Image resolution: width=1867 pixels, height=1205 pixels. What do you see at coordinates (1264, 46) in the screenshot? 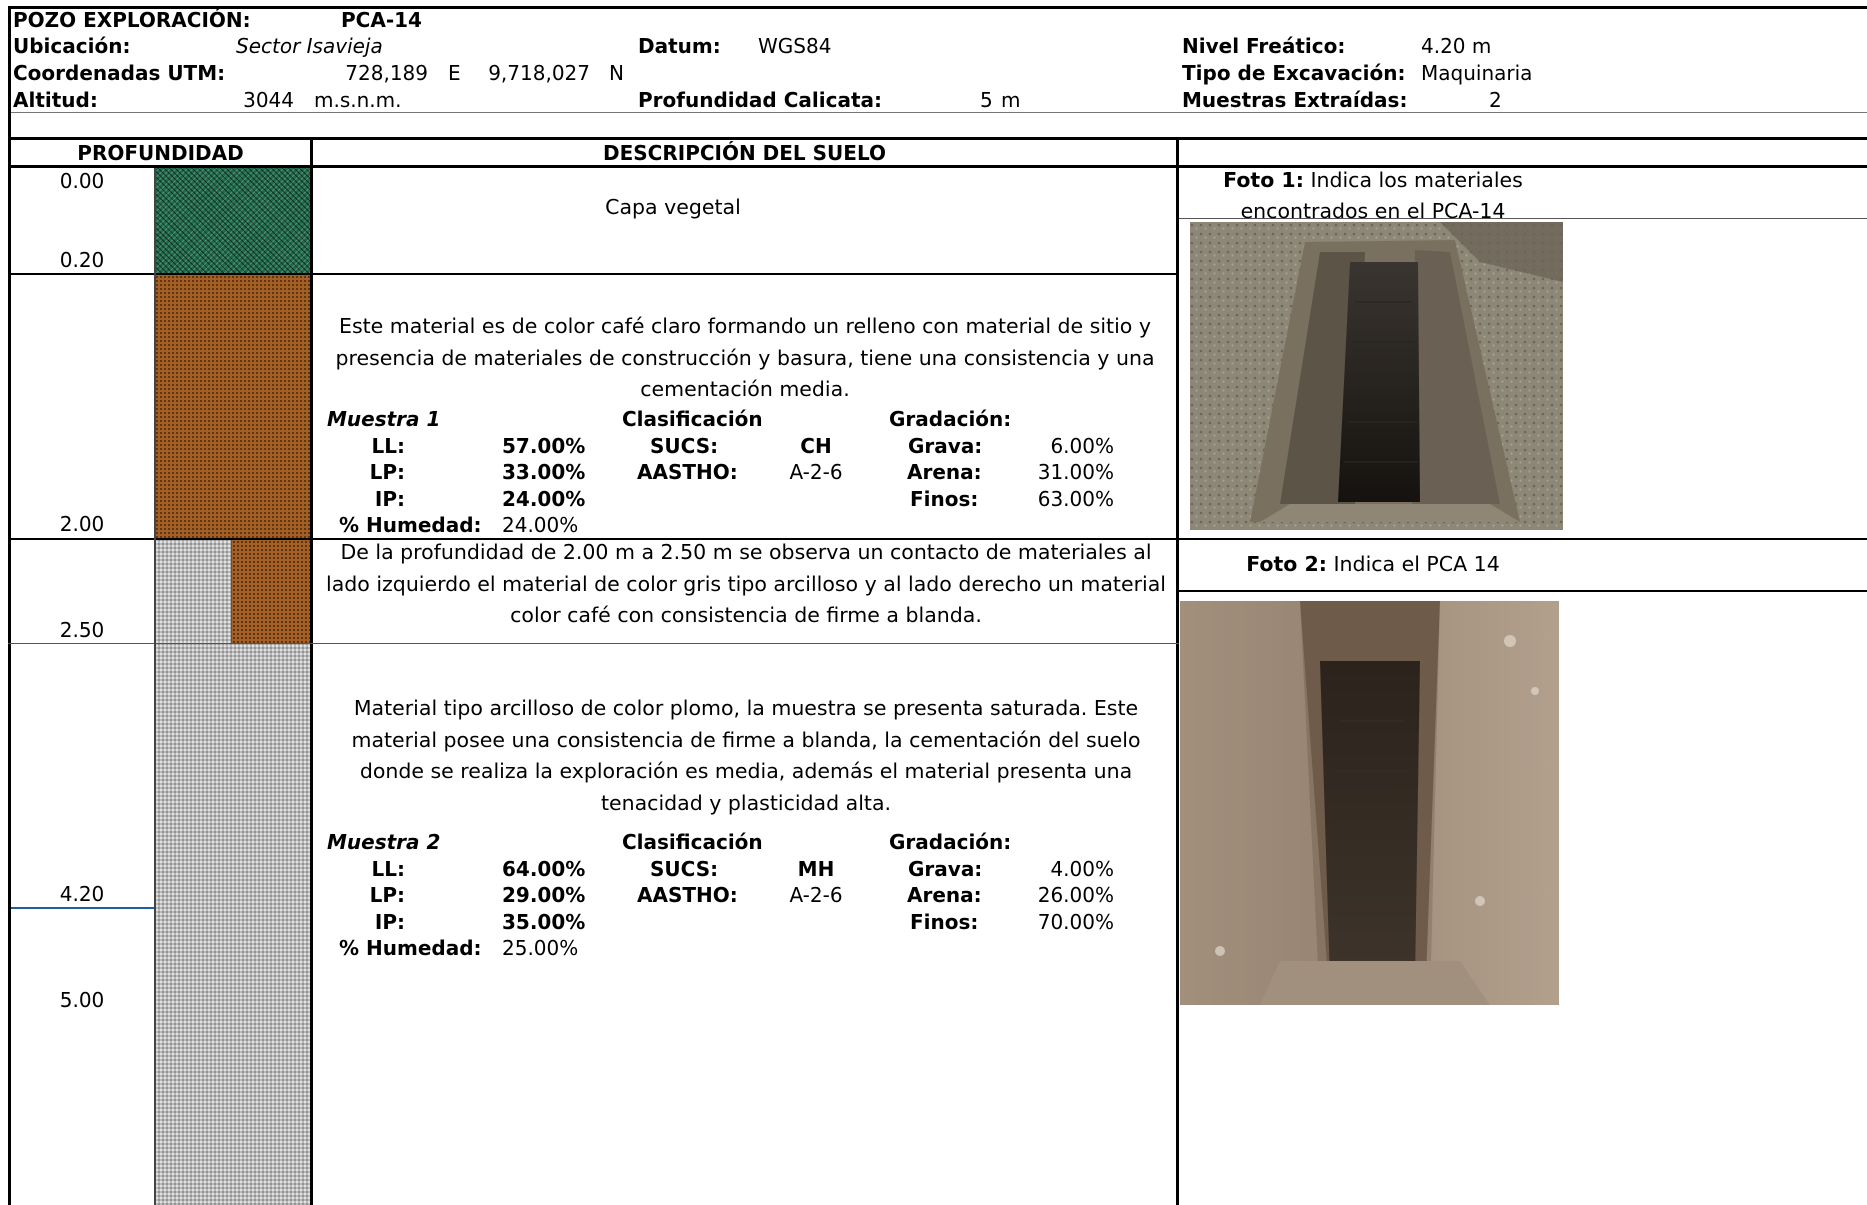
I see `nivel-freatico-label: Nivel Freático:` at bounding box center [1264, 46].